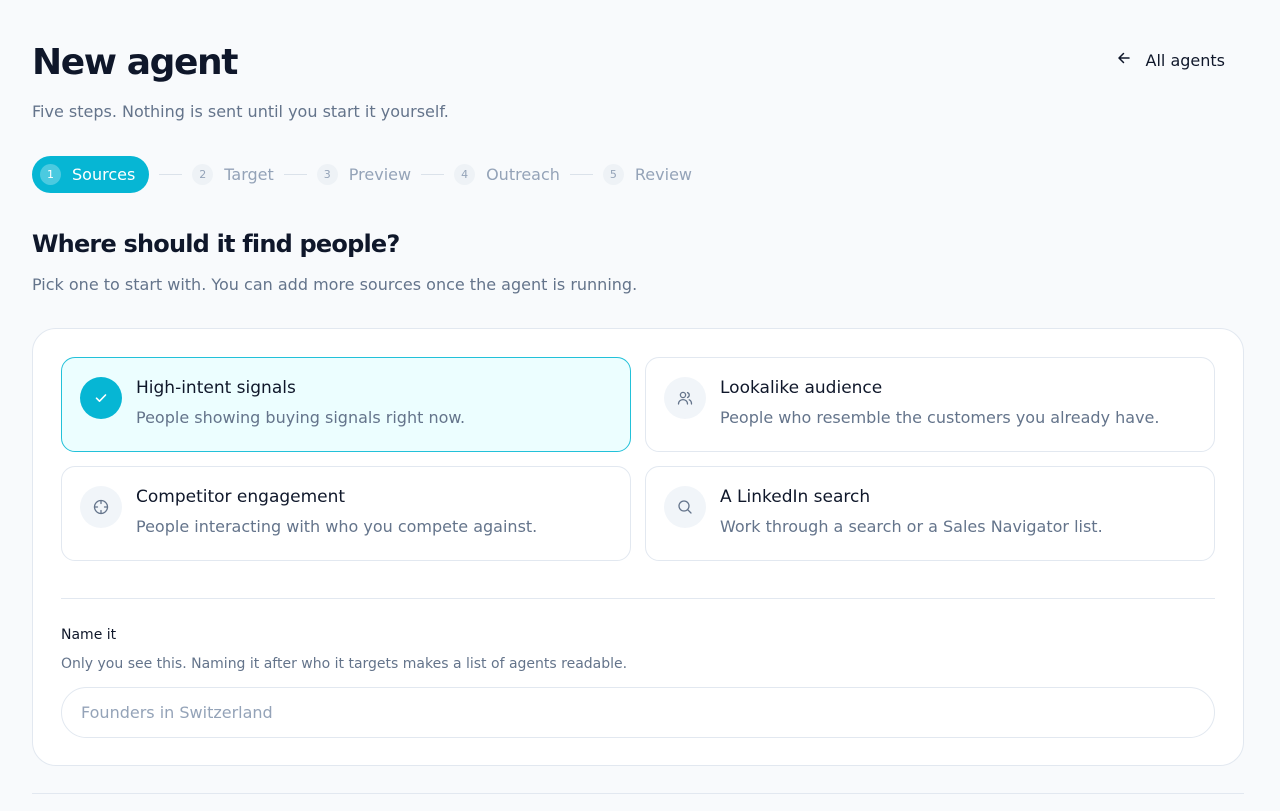 The width and height of the screenshot is (1280, 811). I want to click on name-field-label: Name it, so click(89, 635).